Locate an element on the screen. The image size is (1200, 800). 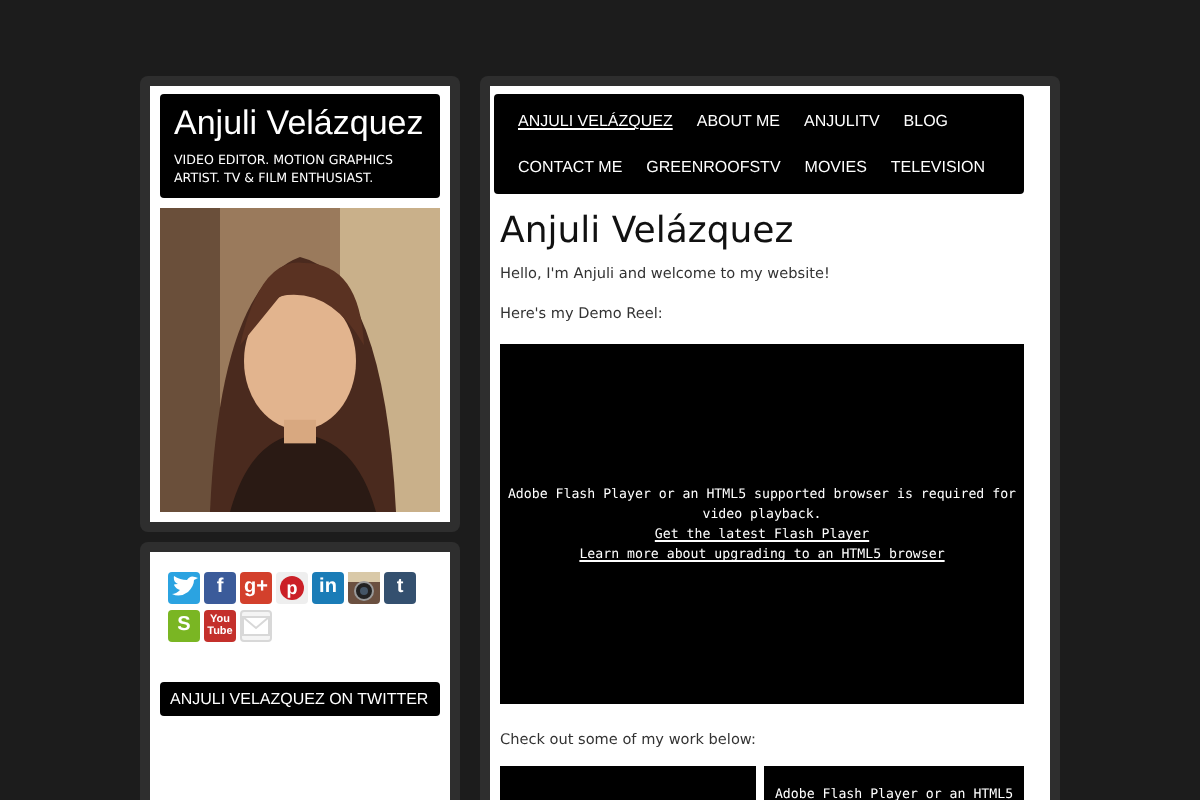
social-icon: t is located at coordinates (400, 588).